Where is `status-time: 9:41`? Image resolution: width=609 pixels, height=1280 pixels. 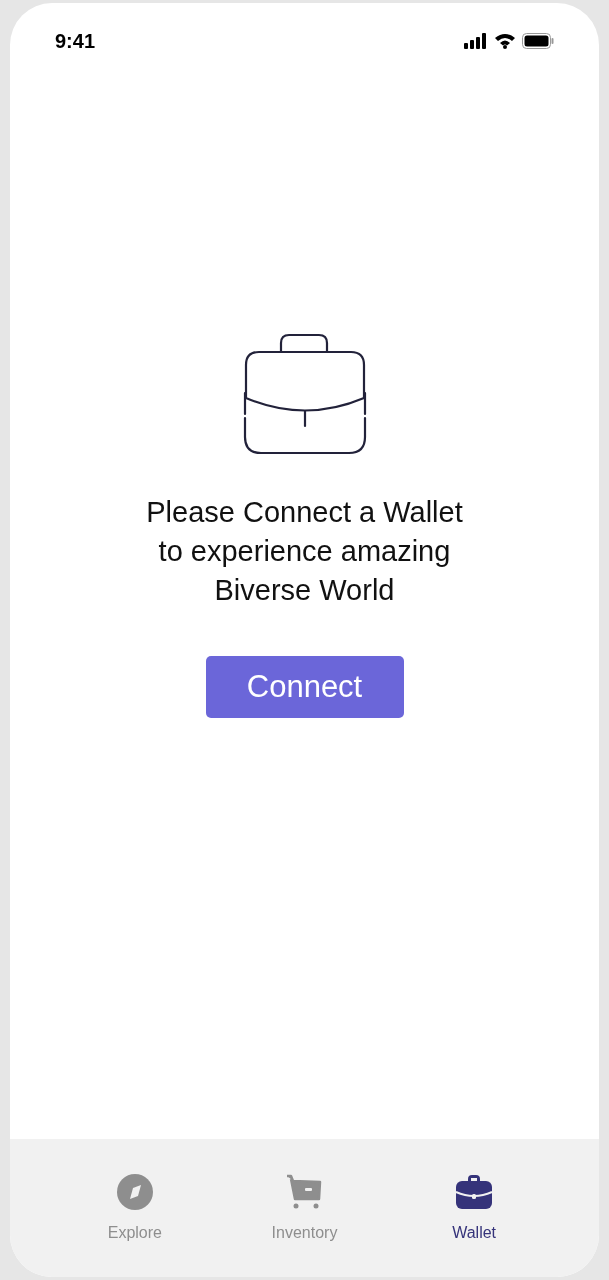 status-time: 9:41 is located at coordinates (75, 41).